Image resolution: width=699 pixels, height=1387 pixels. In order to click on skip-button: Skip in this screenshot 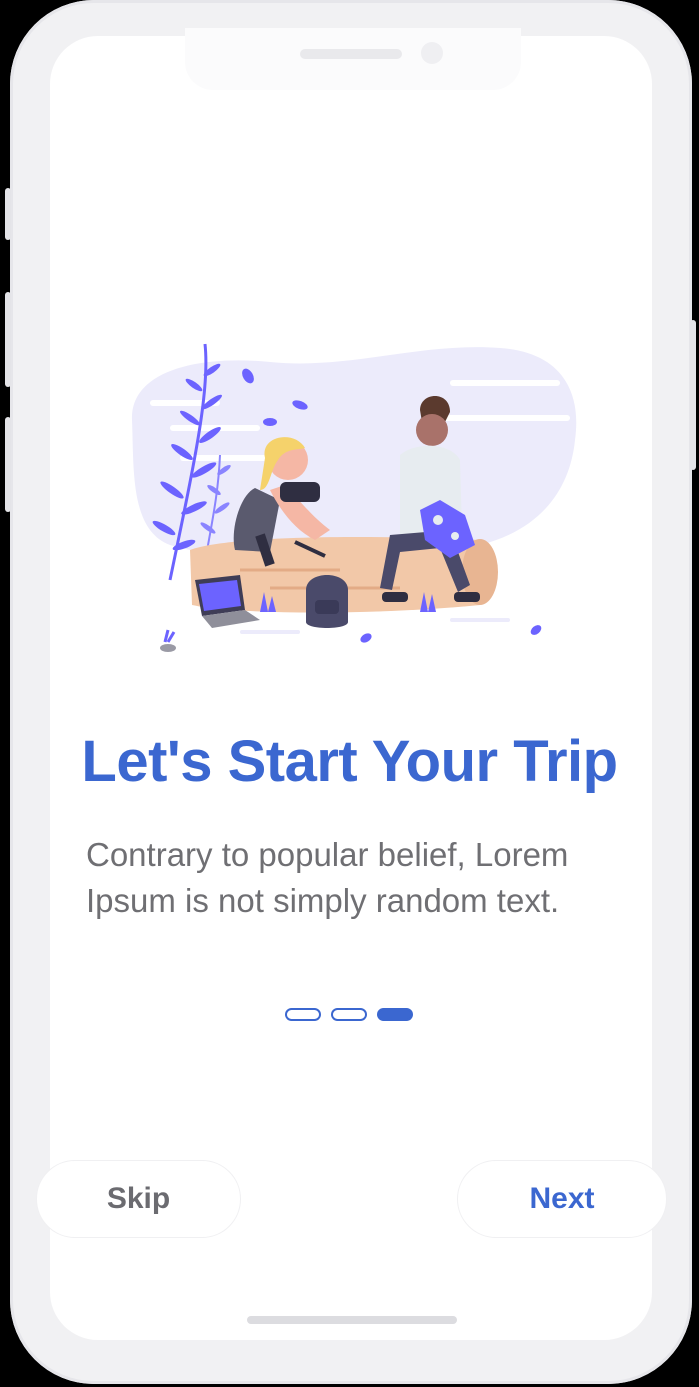, I will do `click(138, 1199)`.